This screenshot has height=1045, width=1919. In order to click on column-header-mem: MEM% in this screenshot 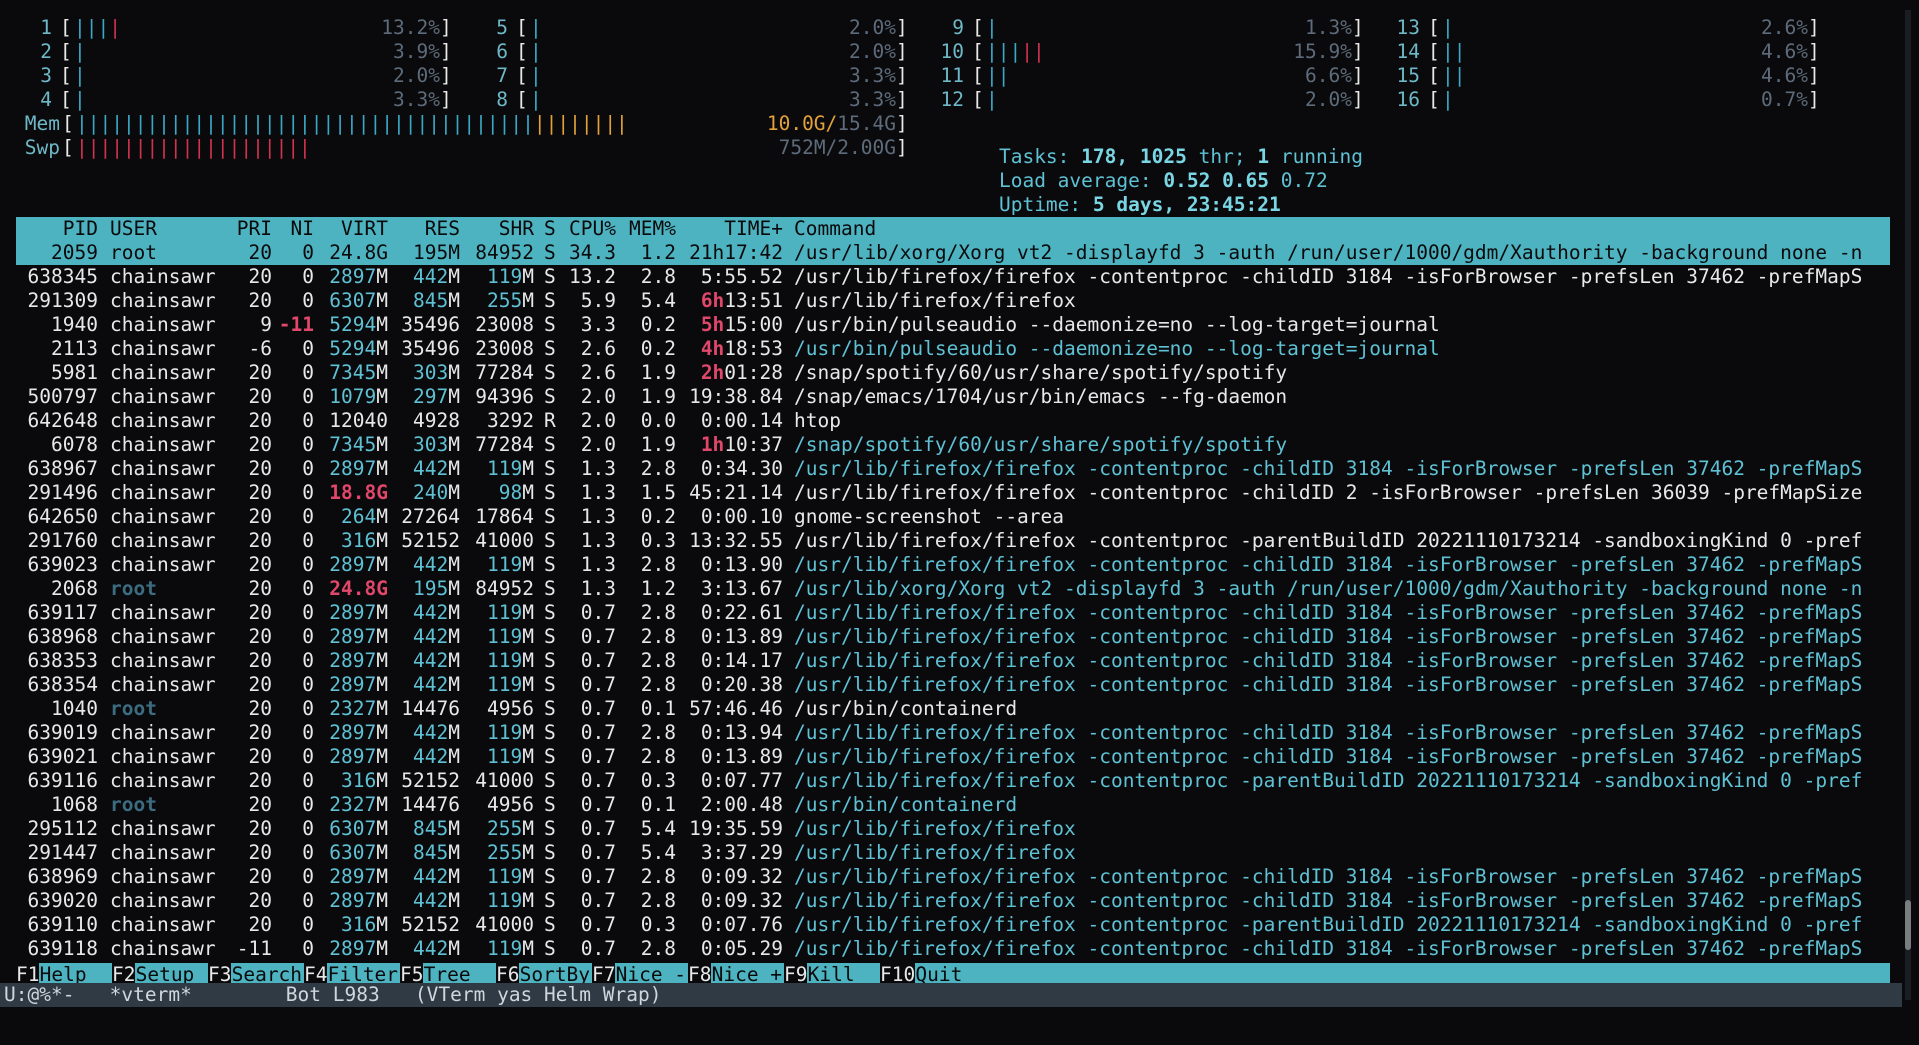, I will do `click(652, 229)`.